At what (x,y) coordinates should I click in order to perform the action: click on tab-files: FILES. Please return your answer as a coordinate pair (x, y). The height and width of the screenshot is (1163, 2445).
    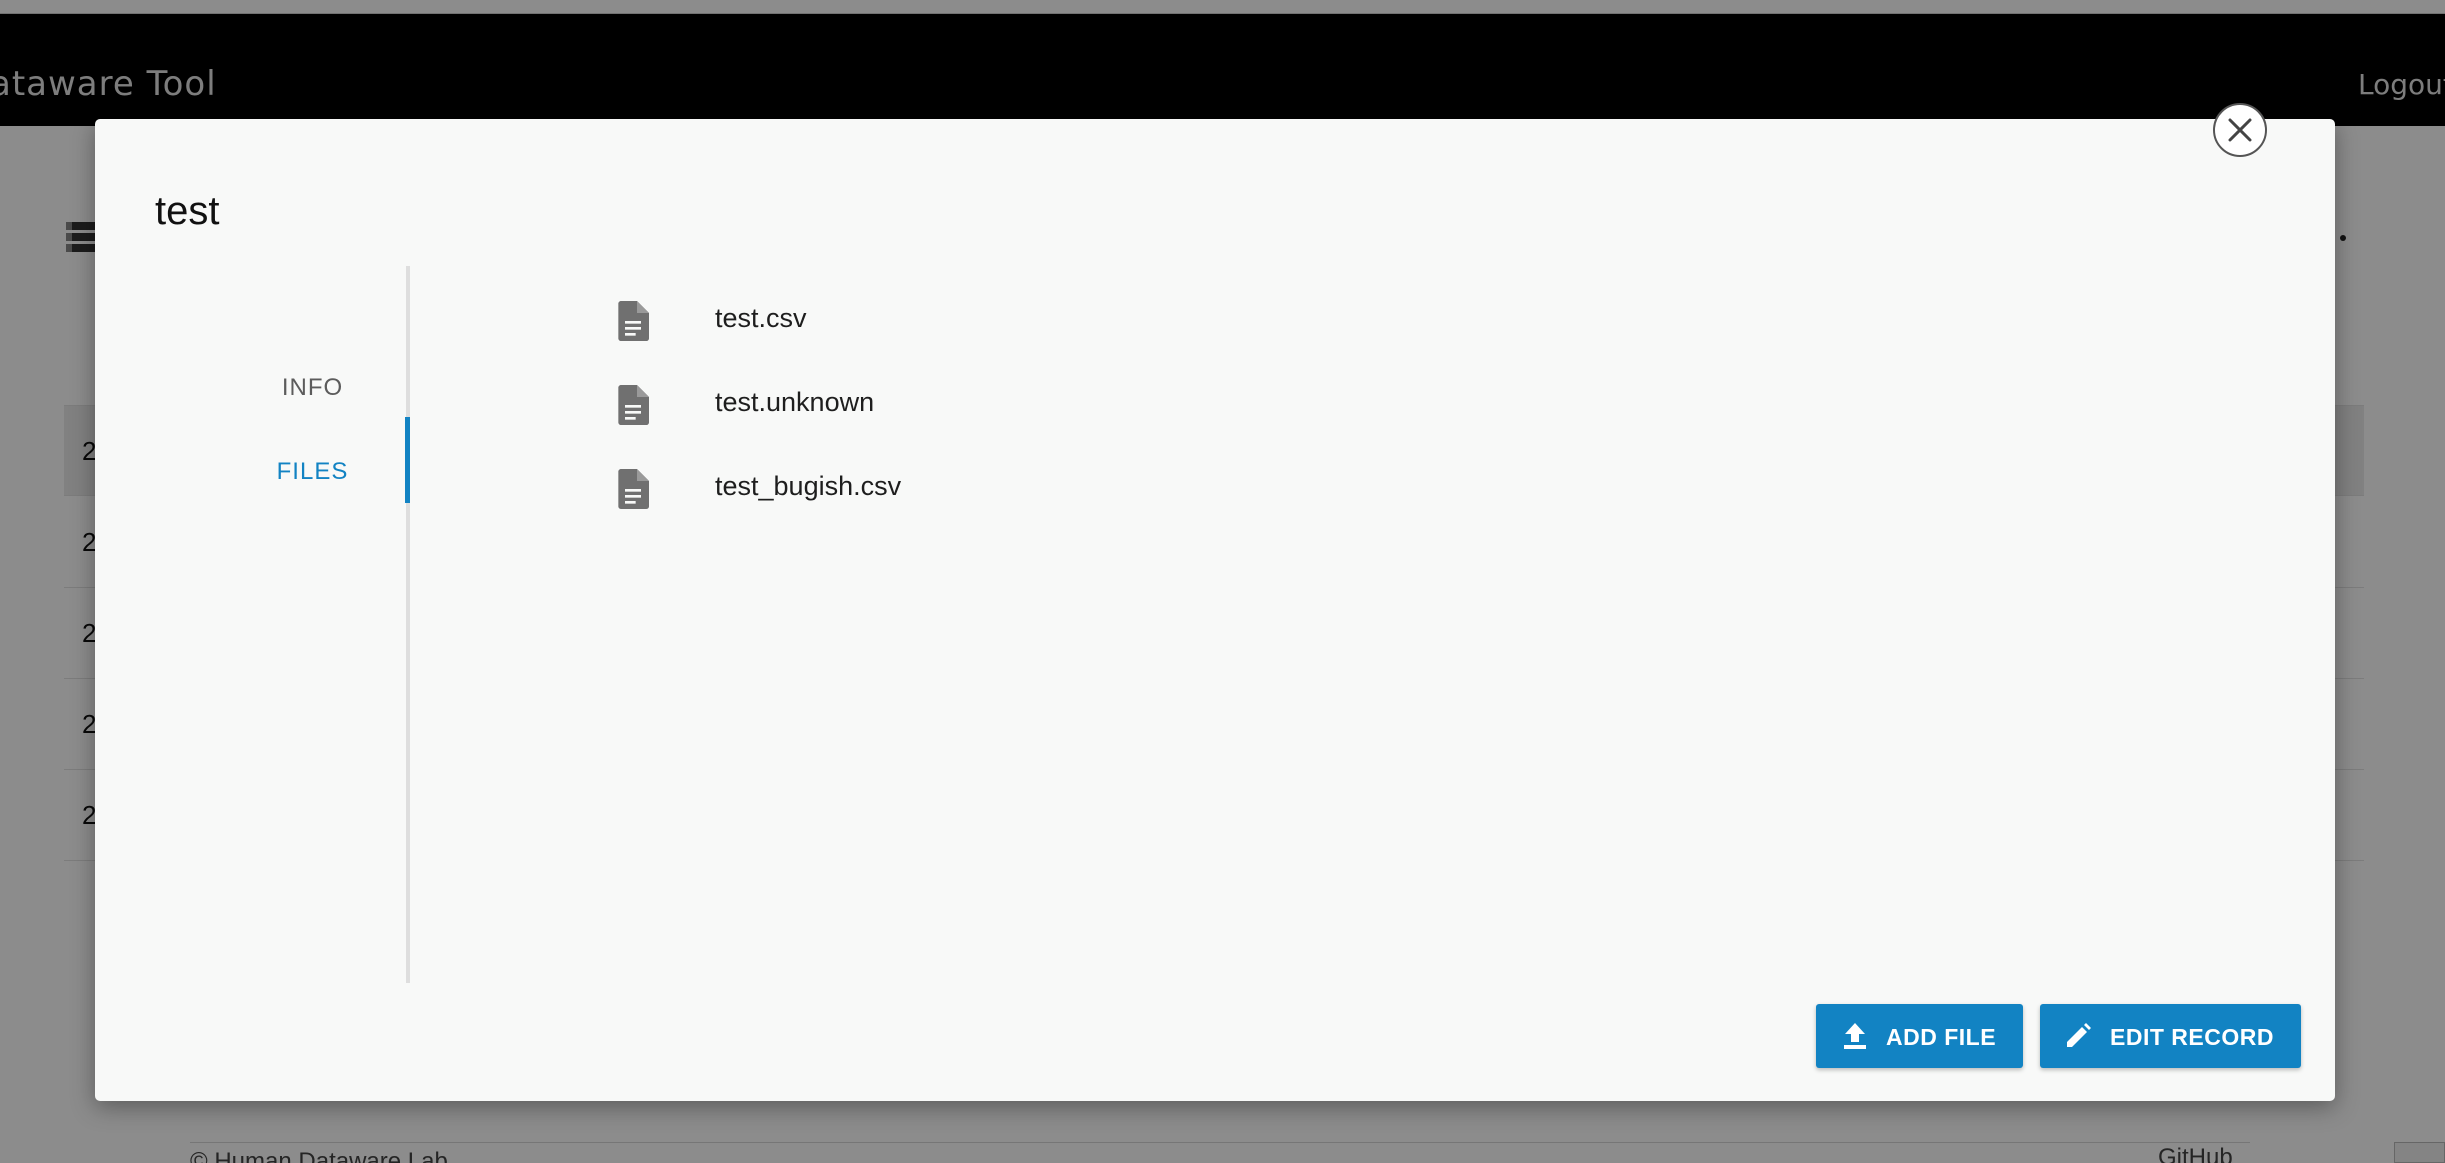
    Looking at the image, I should click on (312, 472).